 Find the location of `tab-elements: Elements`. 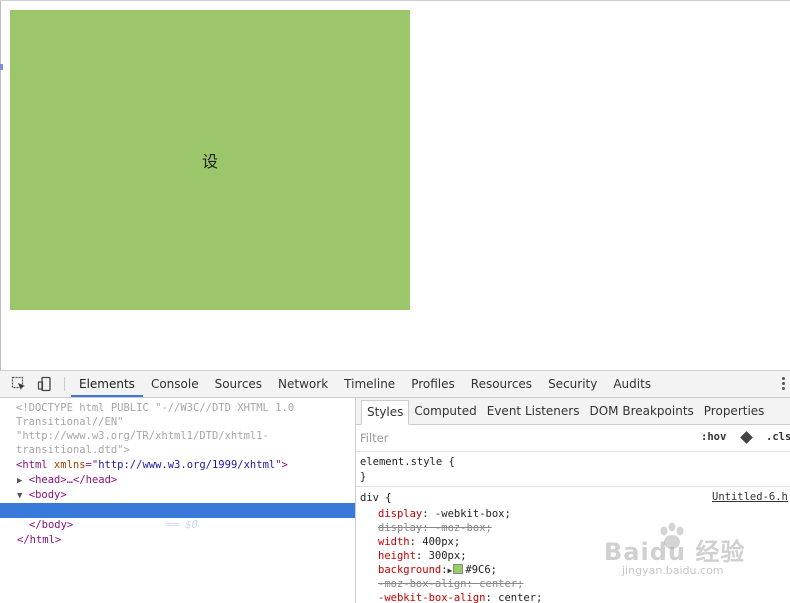

tab-elements: Elements is located at coordinates (107, 384).